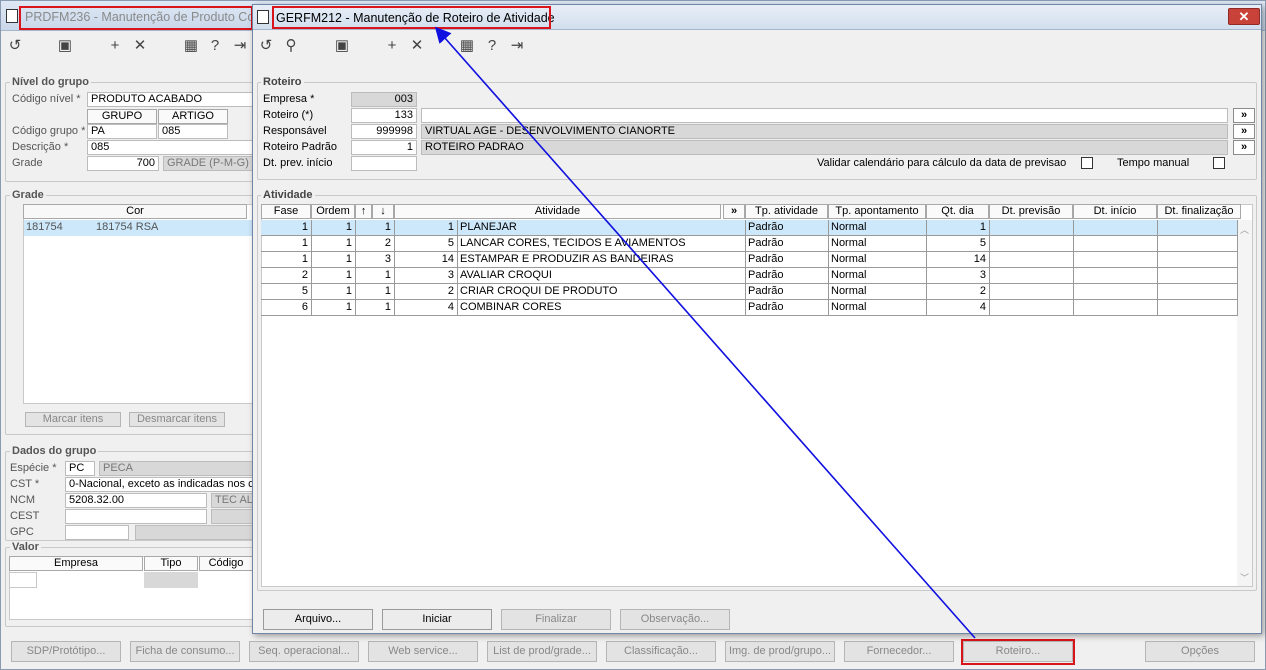  I want to click on cell-fase: 6, so click(286, 308).